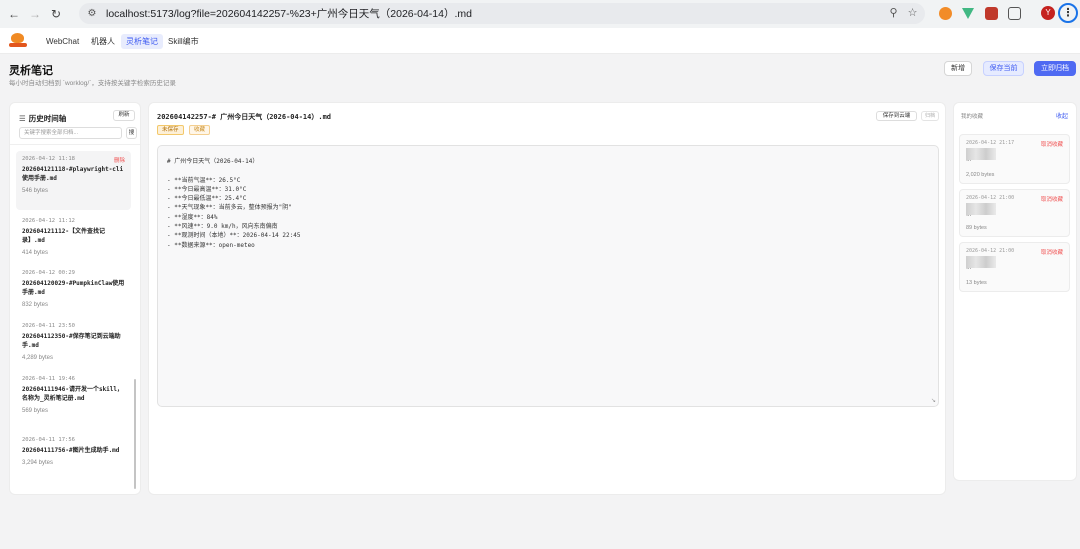  What do you see at coordinates (170, 130) in the screenshot?
I see `unsaved-badge: 未保存` at bounding box center [170, 130].